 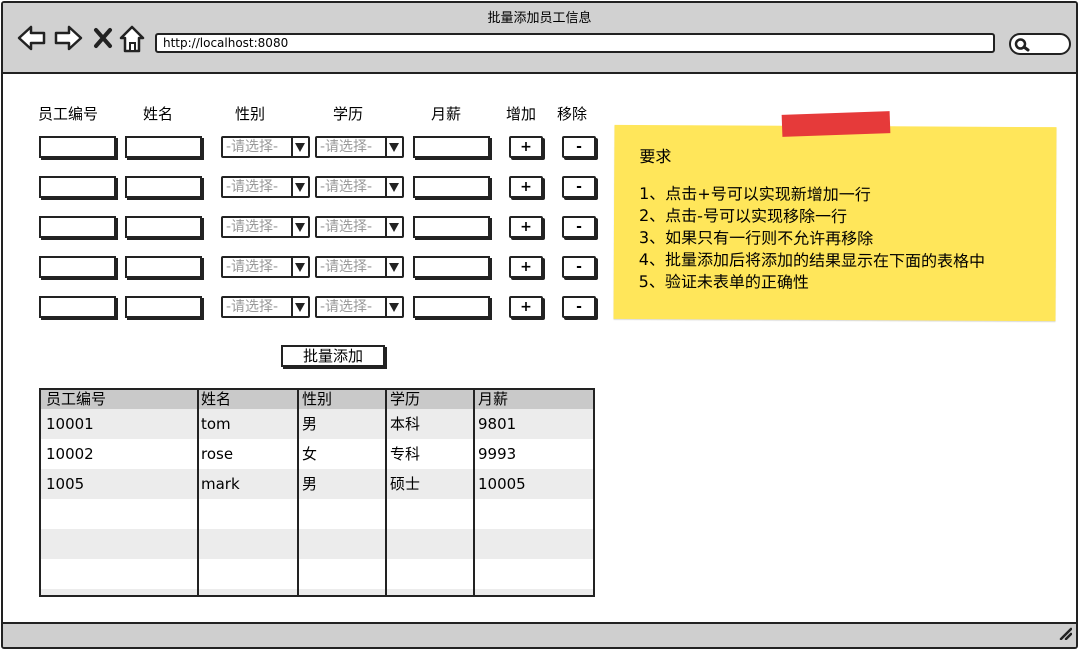 What do you see at coordinates (446, 114) in the screenshot?
I see `header-salary: 月薪` at bounding box center [446, 114].